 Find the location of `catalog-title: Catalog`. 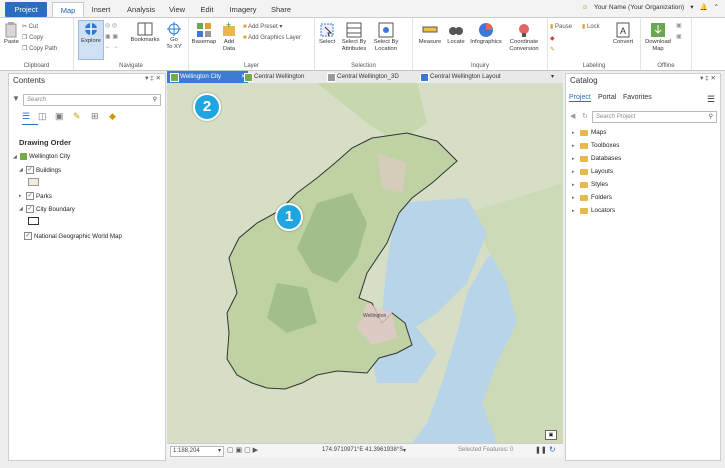

catalog-title: Catalog is located at coordinates (584, 80).